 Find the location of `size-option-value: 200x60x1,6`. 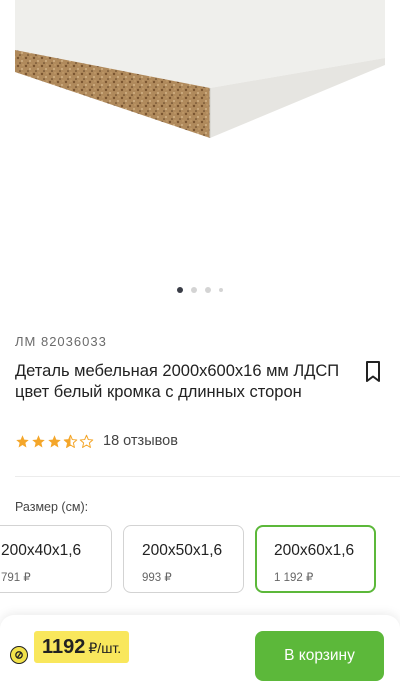

size-option-value: 200x60x1,6 is located at coordinates (314, 550).